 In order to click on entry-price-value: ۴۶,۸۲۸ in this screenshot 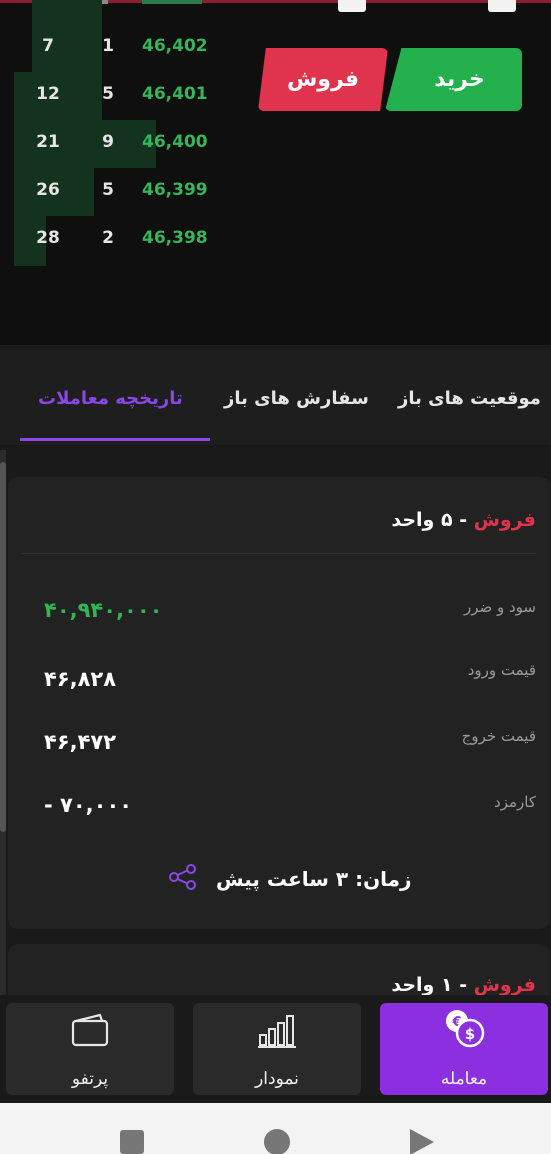, I will do `click(80, 679)`.